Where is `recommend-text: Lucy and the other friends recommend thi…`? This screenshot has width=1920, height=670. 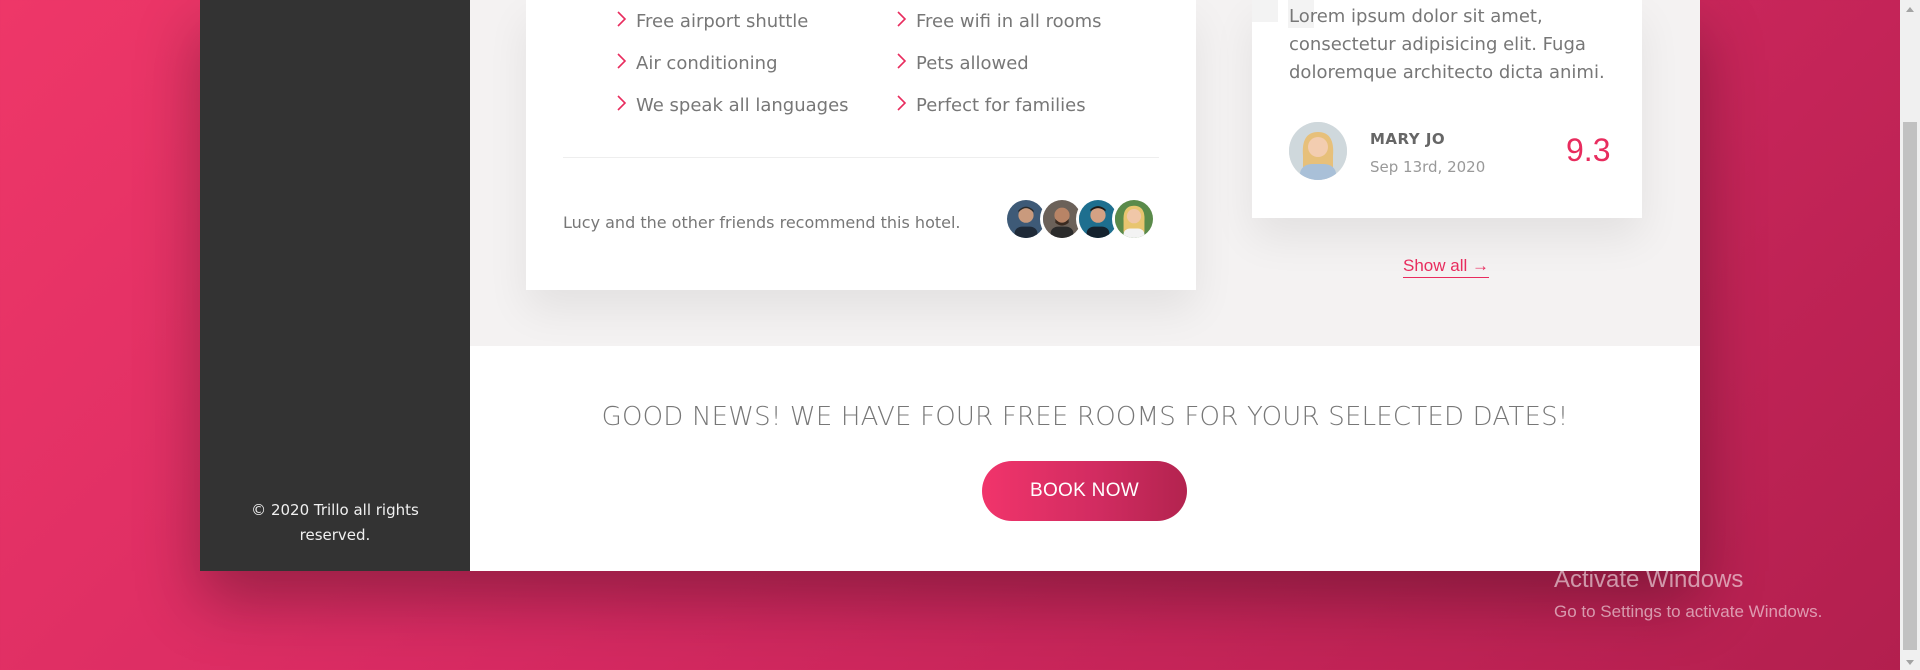
recommend-text: Lucy and the other friends recommend thi… is located at coordinates (762, 222).